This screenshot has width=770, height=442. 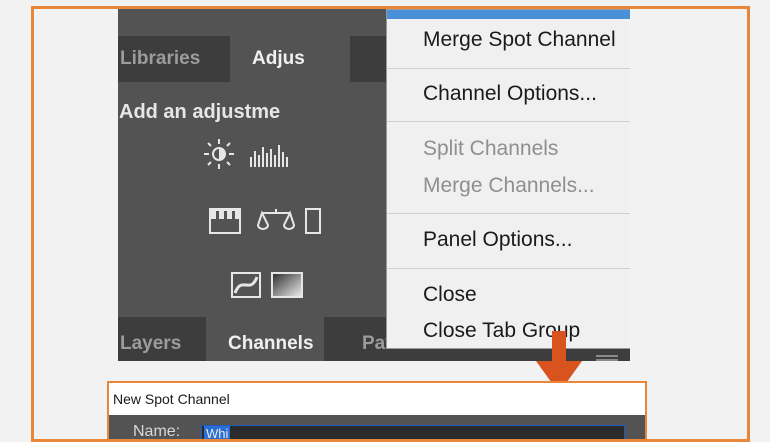 What do you see at coordinates (200, 112) in the screenshot?
I see `adjustments-heading: Add an adjustme` at bounding box center [200, 112].